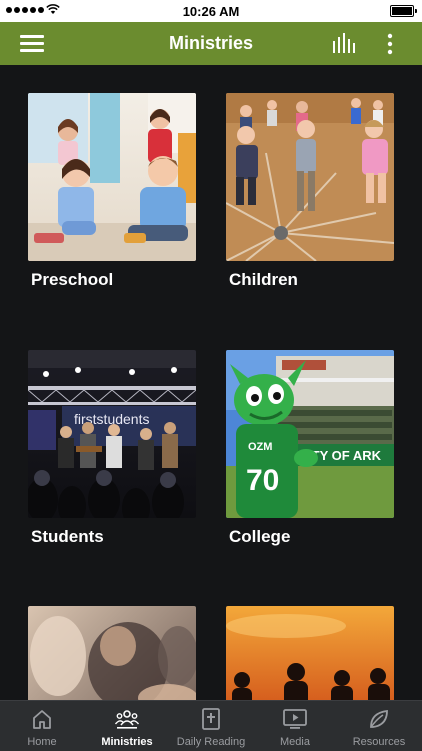 The image size is (422, 751). I want to click on status-time: 10:26 AM, so click(211, 11).